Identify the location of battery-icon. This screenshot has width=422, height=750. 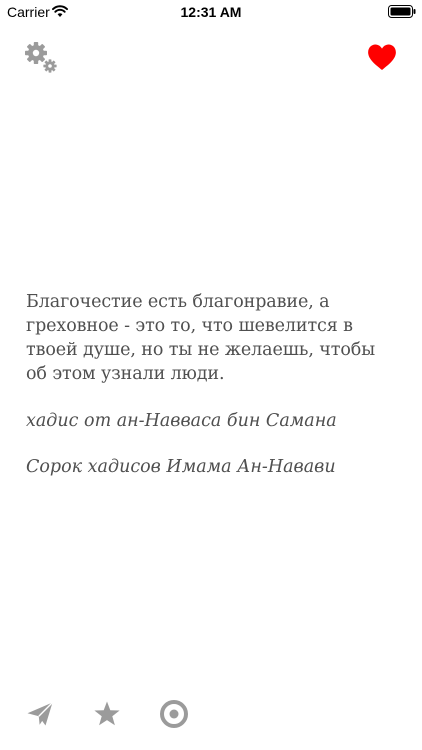
(402, 11).